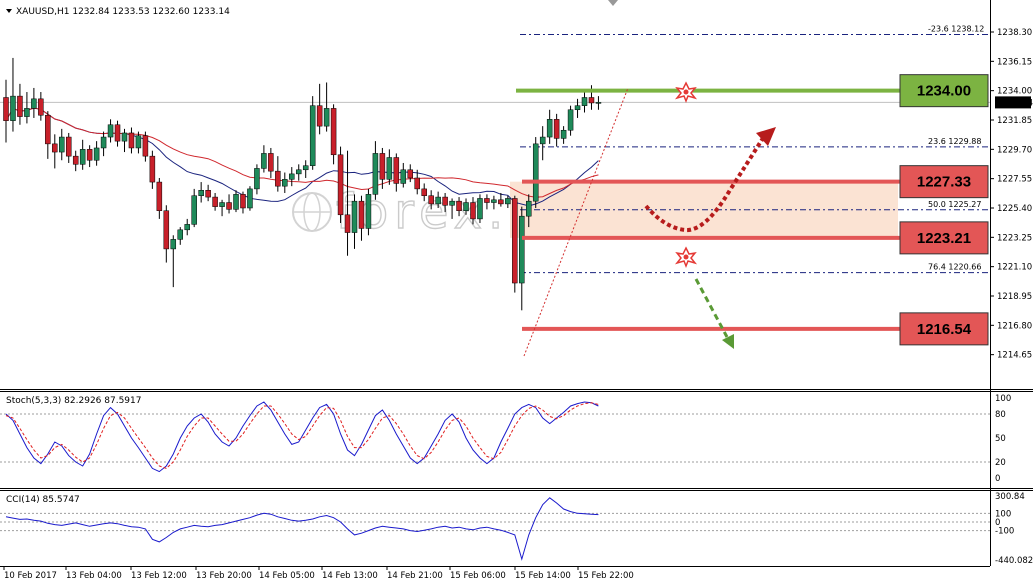  I want to click on time-tick-label: 15 Feb 06:00, so click(478, 576).